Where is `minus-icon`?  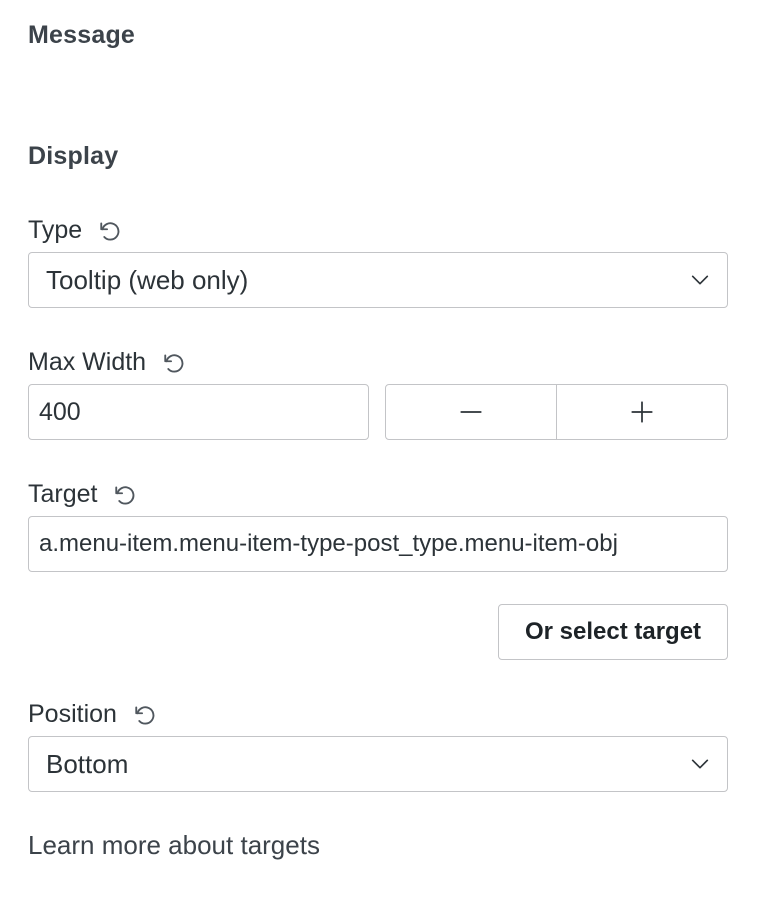 minus-icon is located at coordinates (471, 412).